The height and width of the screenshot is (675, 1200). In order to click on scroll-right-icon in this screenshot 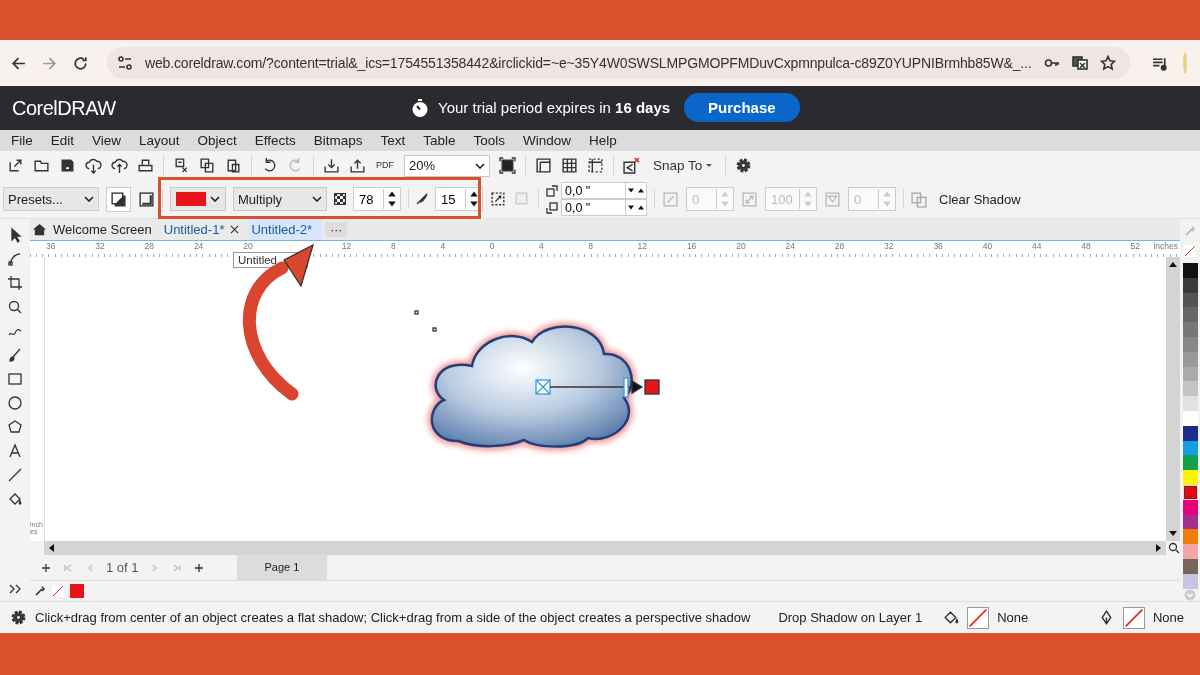, I will do `click(1159, 548)`.